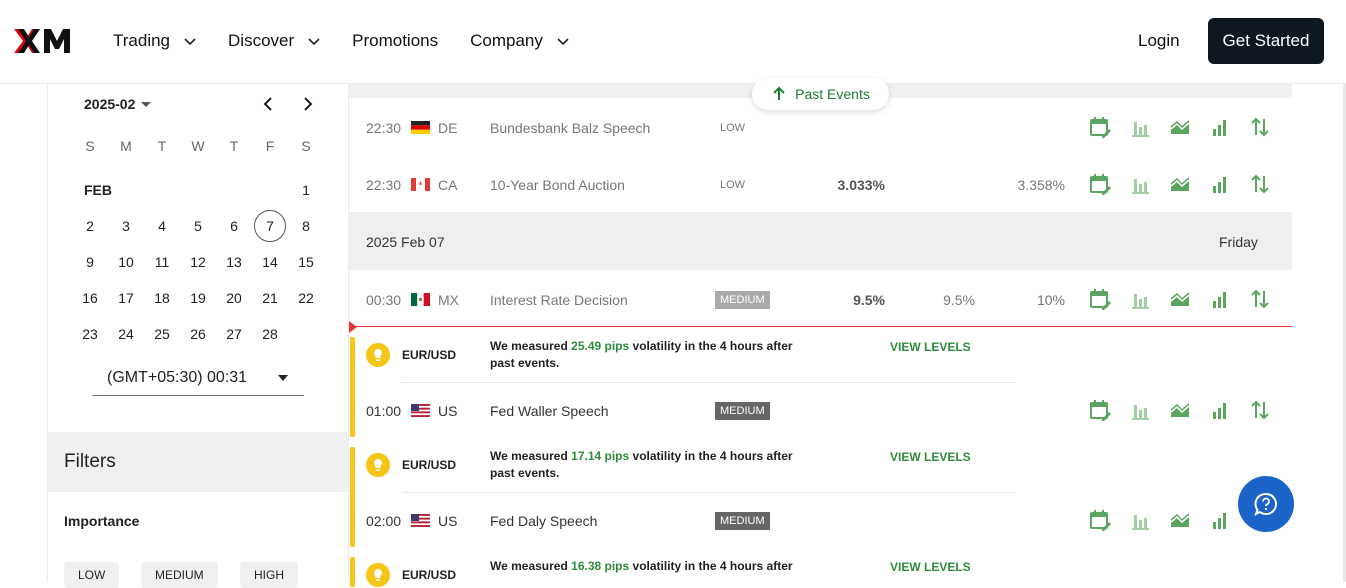  I want to click on calendar-day: 13, so click(234, 262).